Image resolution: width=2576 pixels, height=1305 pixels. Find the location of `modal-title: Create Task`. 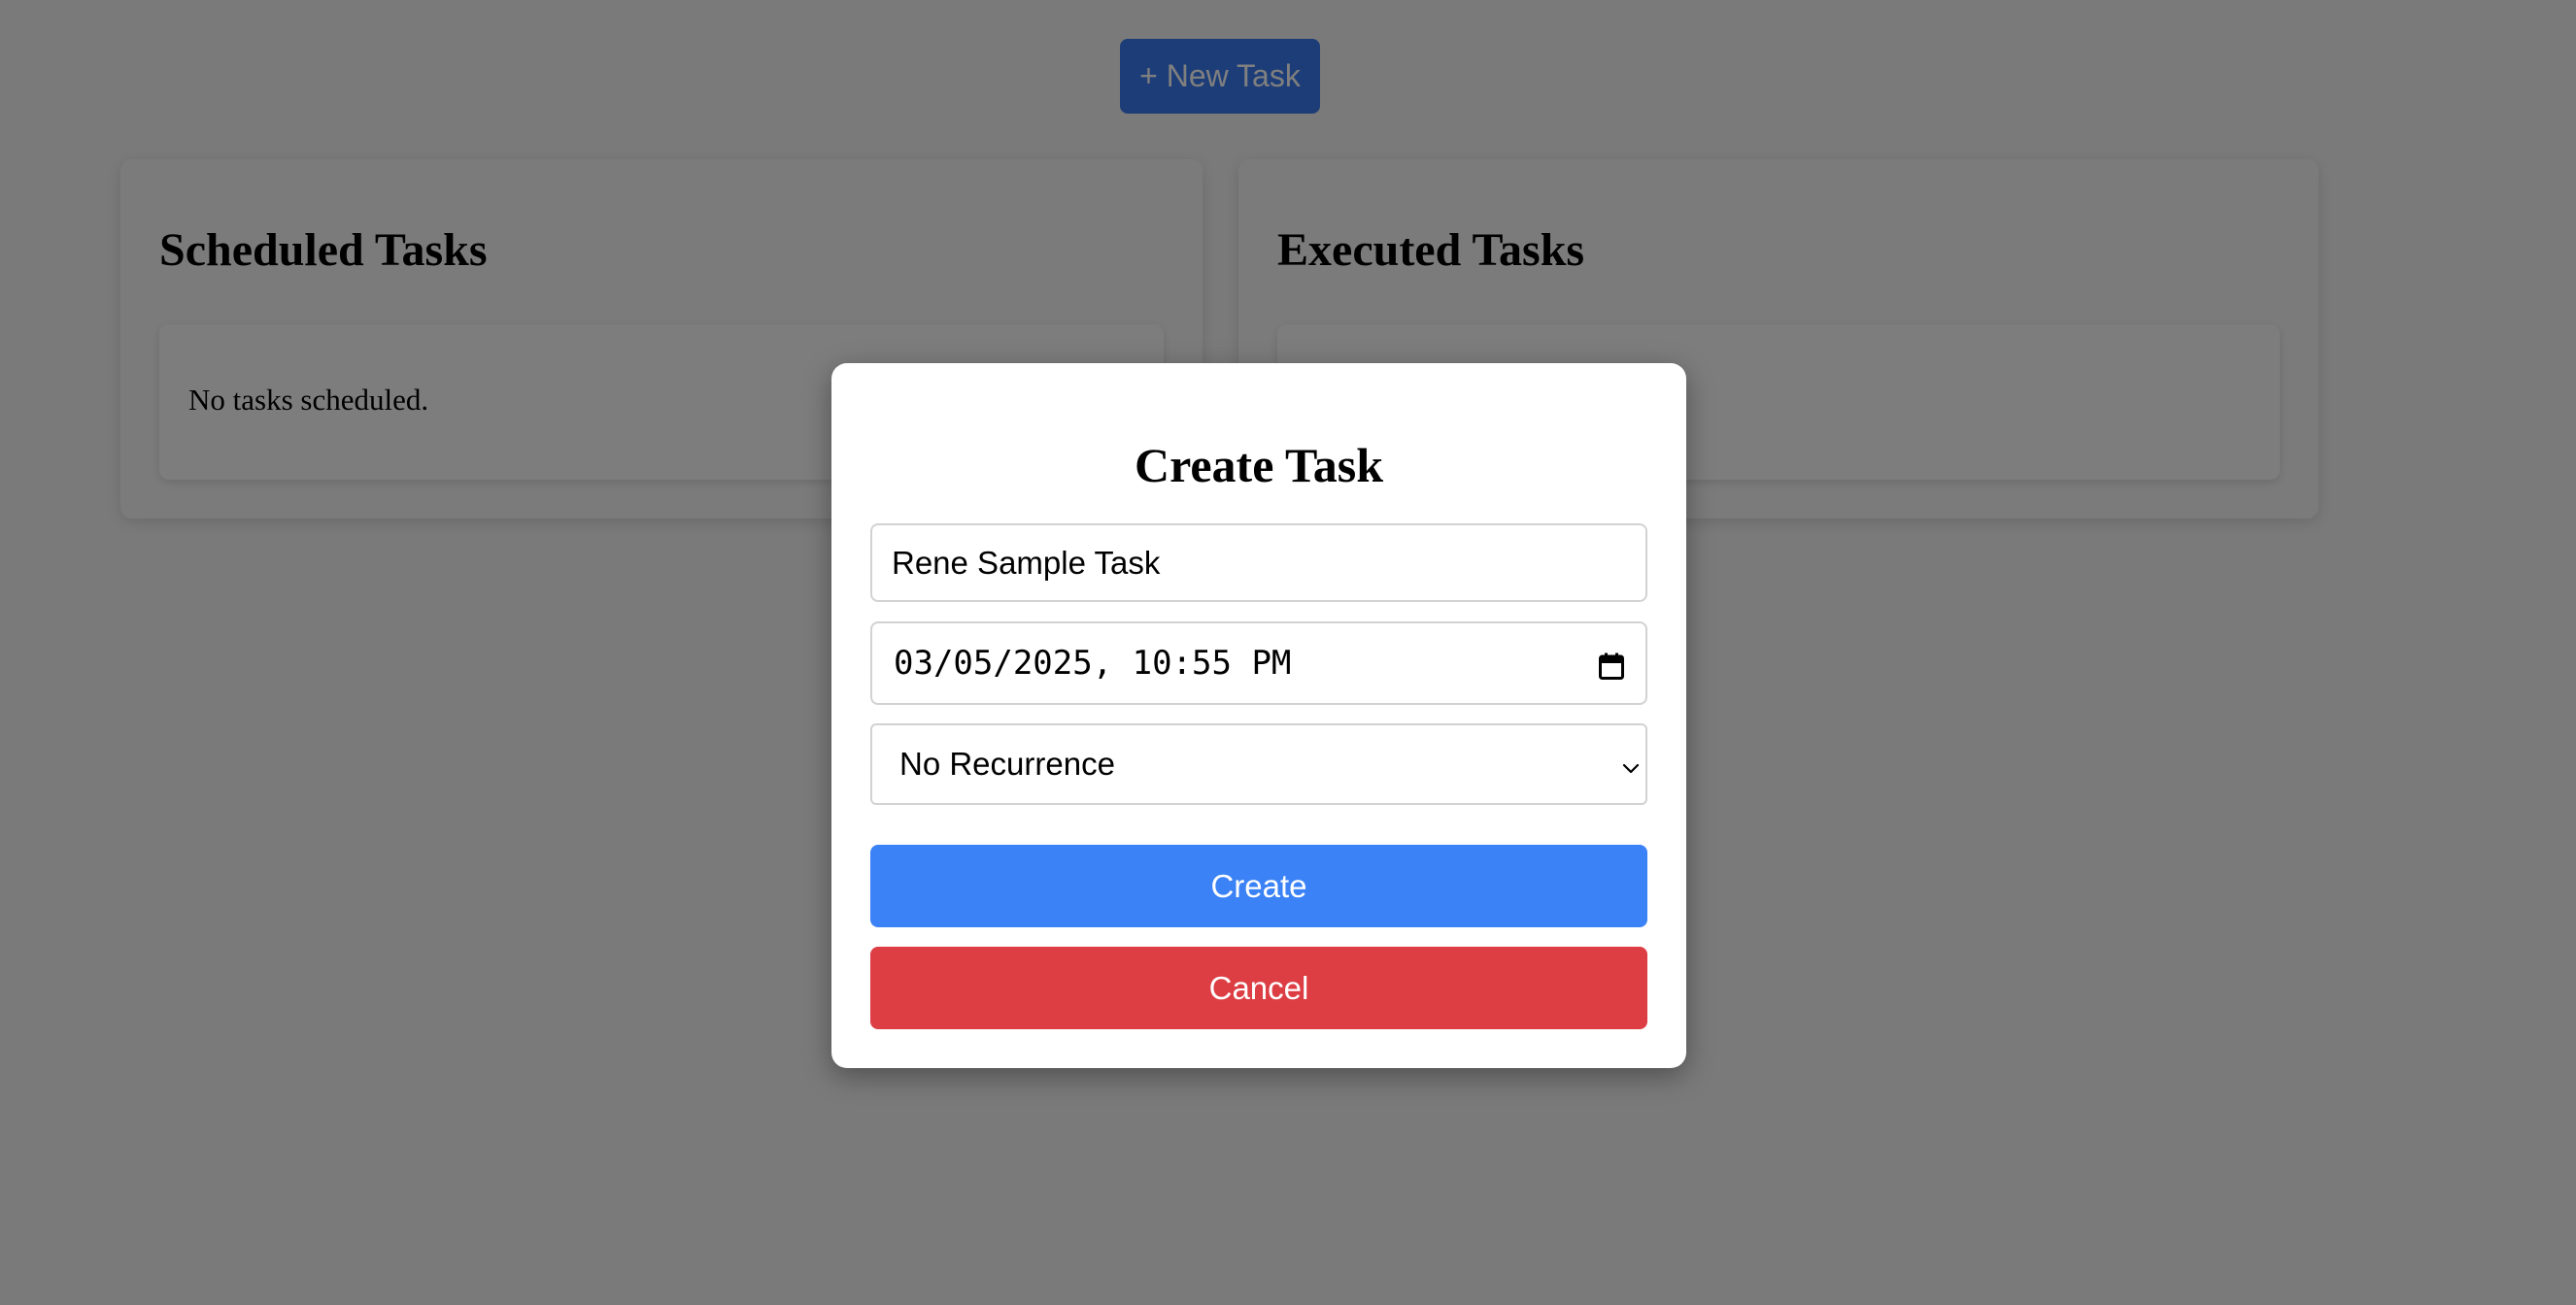

modal-title: Create Task is located at coordinates (1259, 465).